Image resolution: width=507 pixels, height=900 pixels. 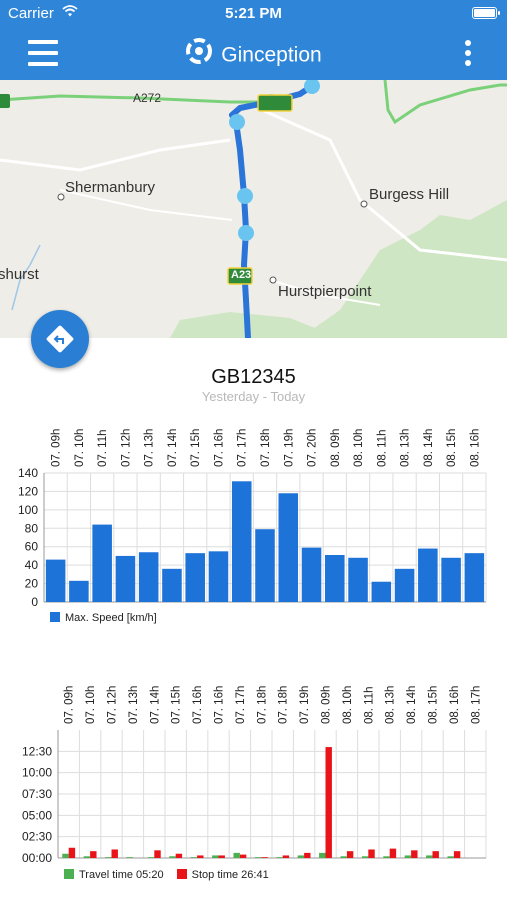 I want to click on y-tick-label: 00:00, so click(x=37, y=858).